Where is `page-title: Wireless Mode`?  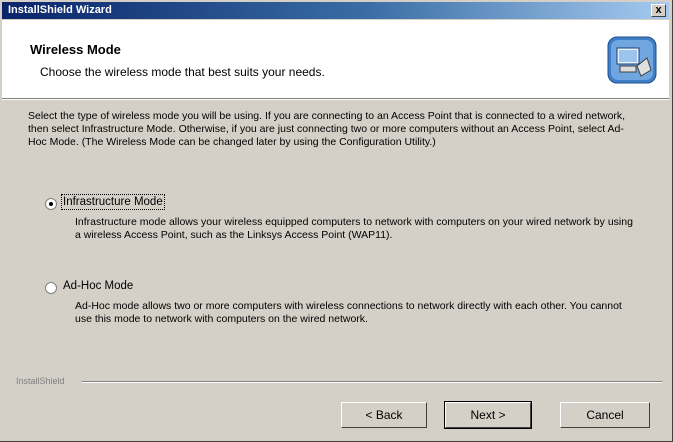 page-title: Wireless Mode is located at coordinates (75, 49).